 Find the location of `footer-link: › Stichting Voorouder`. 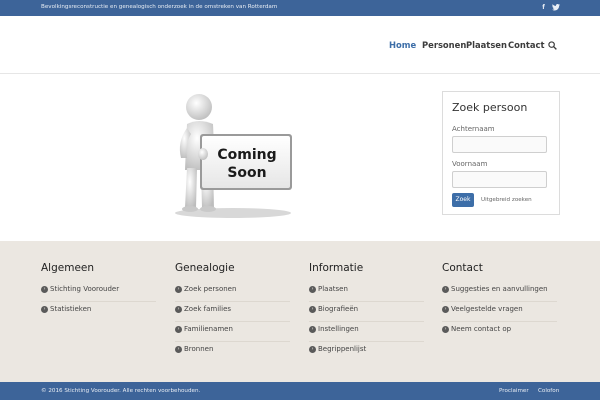

footer-link: › Stichting Voorouder is located at coordinates (98, 292).